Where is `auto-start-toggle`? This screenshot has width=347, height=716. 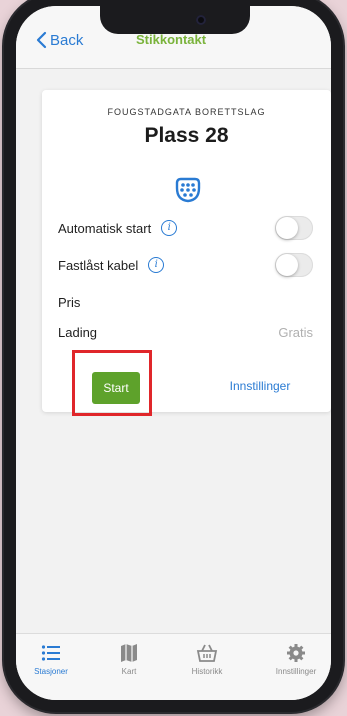 auto-start-toggle is located at coordinates (294, 228).